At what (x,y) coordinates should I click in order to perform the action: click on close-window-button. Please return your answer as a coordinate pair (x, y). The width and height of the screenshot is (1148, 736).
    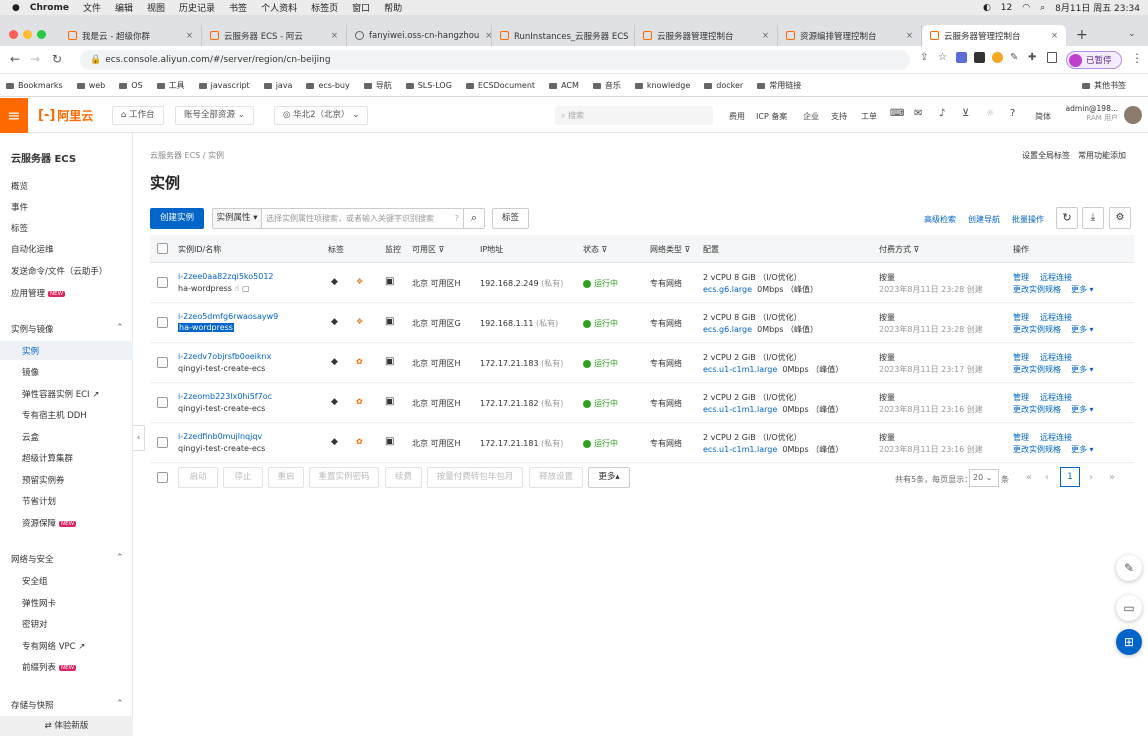
    Looking at the image, I should click on (13, 34).